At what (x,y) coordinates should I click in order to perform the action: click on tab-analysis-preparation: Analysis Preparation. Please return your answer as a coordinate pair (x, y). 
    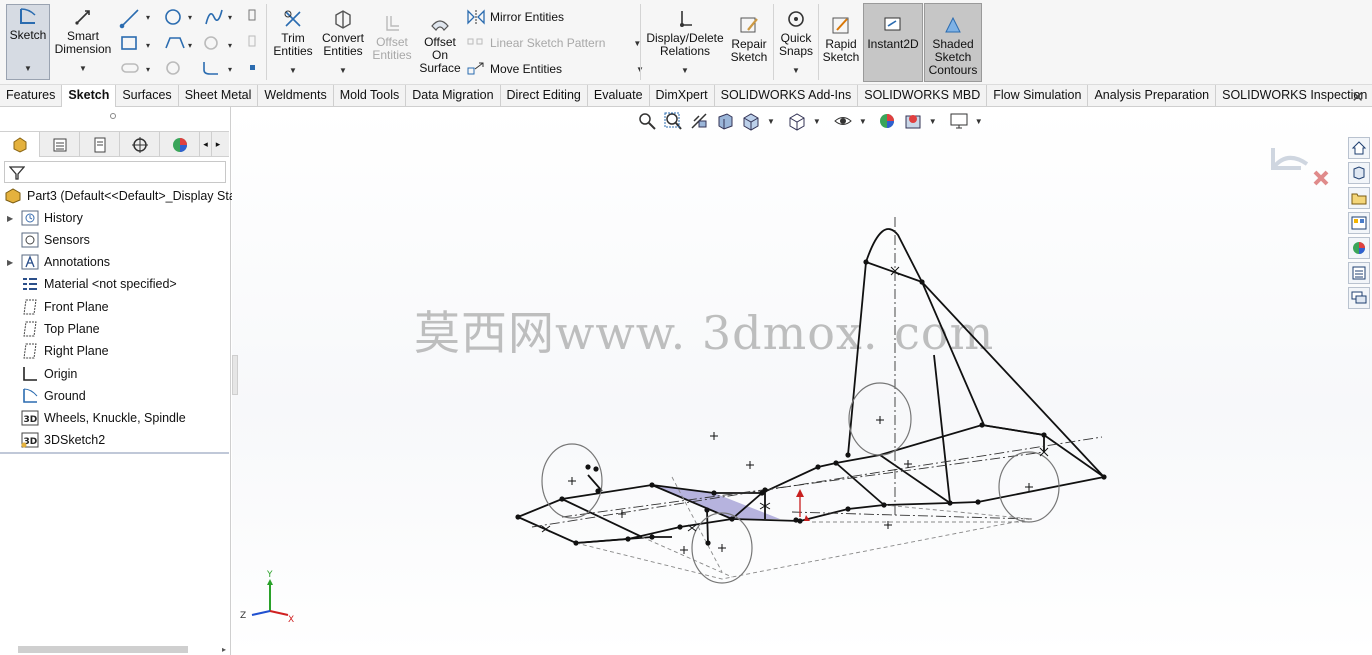
    Looking at the image, I should click on (1152, 96).